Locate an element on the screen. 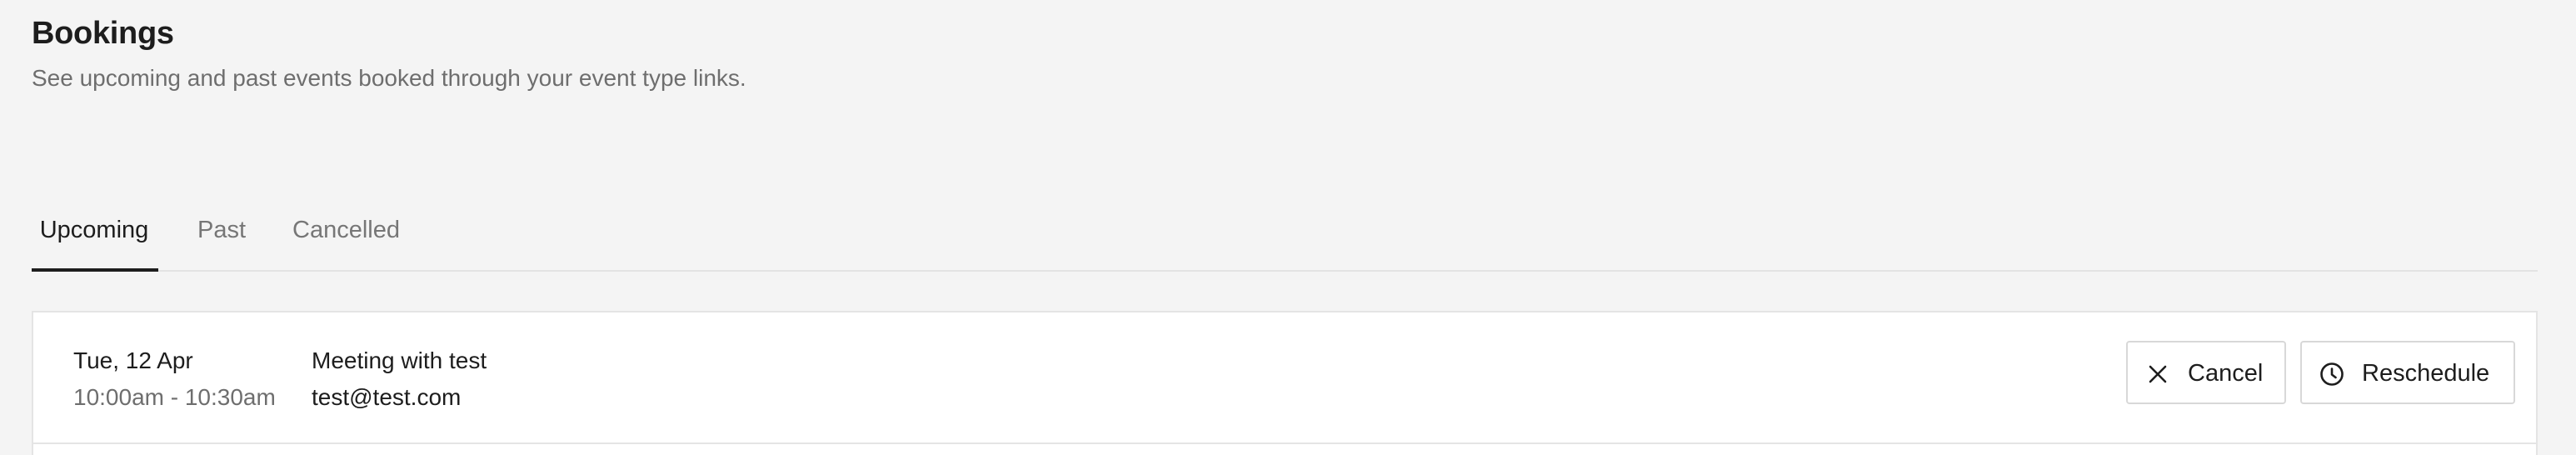  page-title: Bookings is located at coordinates (103, 33).